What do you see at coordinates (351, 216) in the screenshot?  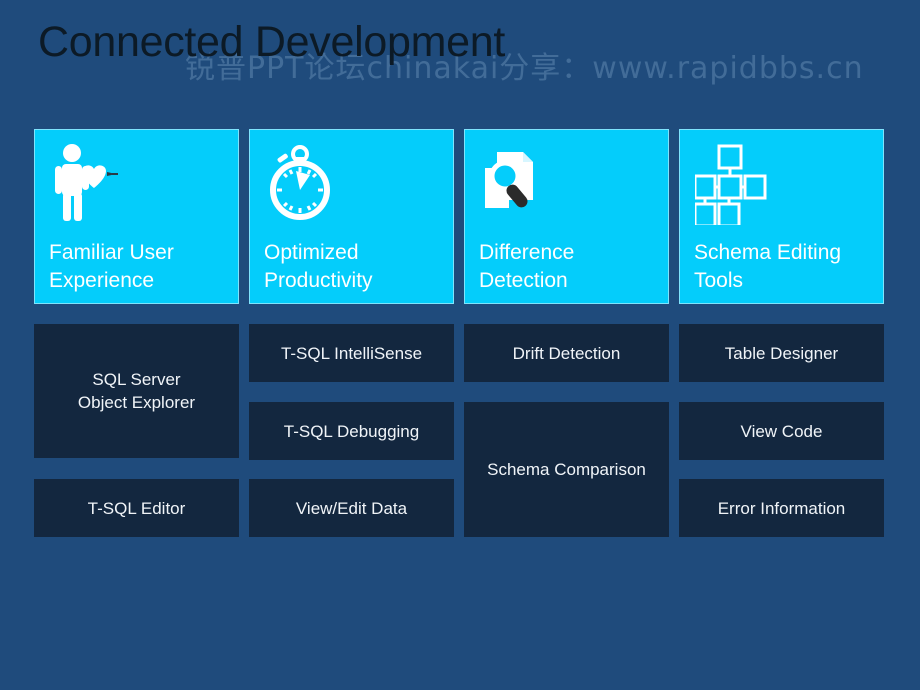 I see `feature-tile-optimized-productivity: Optimized Productivity` at bounding box center [351, 216].